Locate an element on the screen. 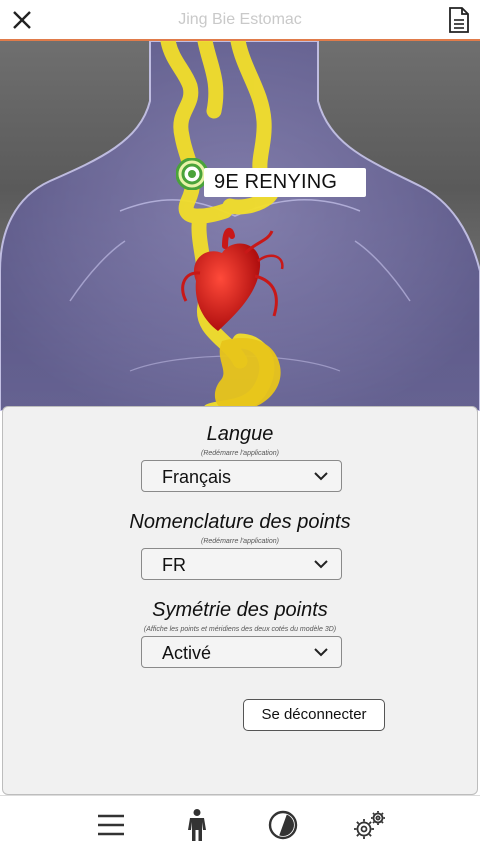  body-icon is located at coordinates (197, 825).